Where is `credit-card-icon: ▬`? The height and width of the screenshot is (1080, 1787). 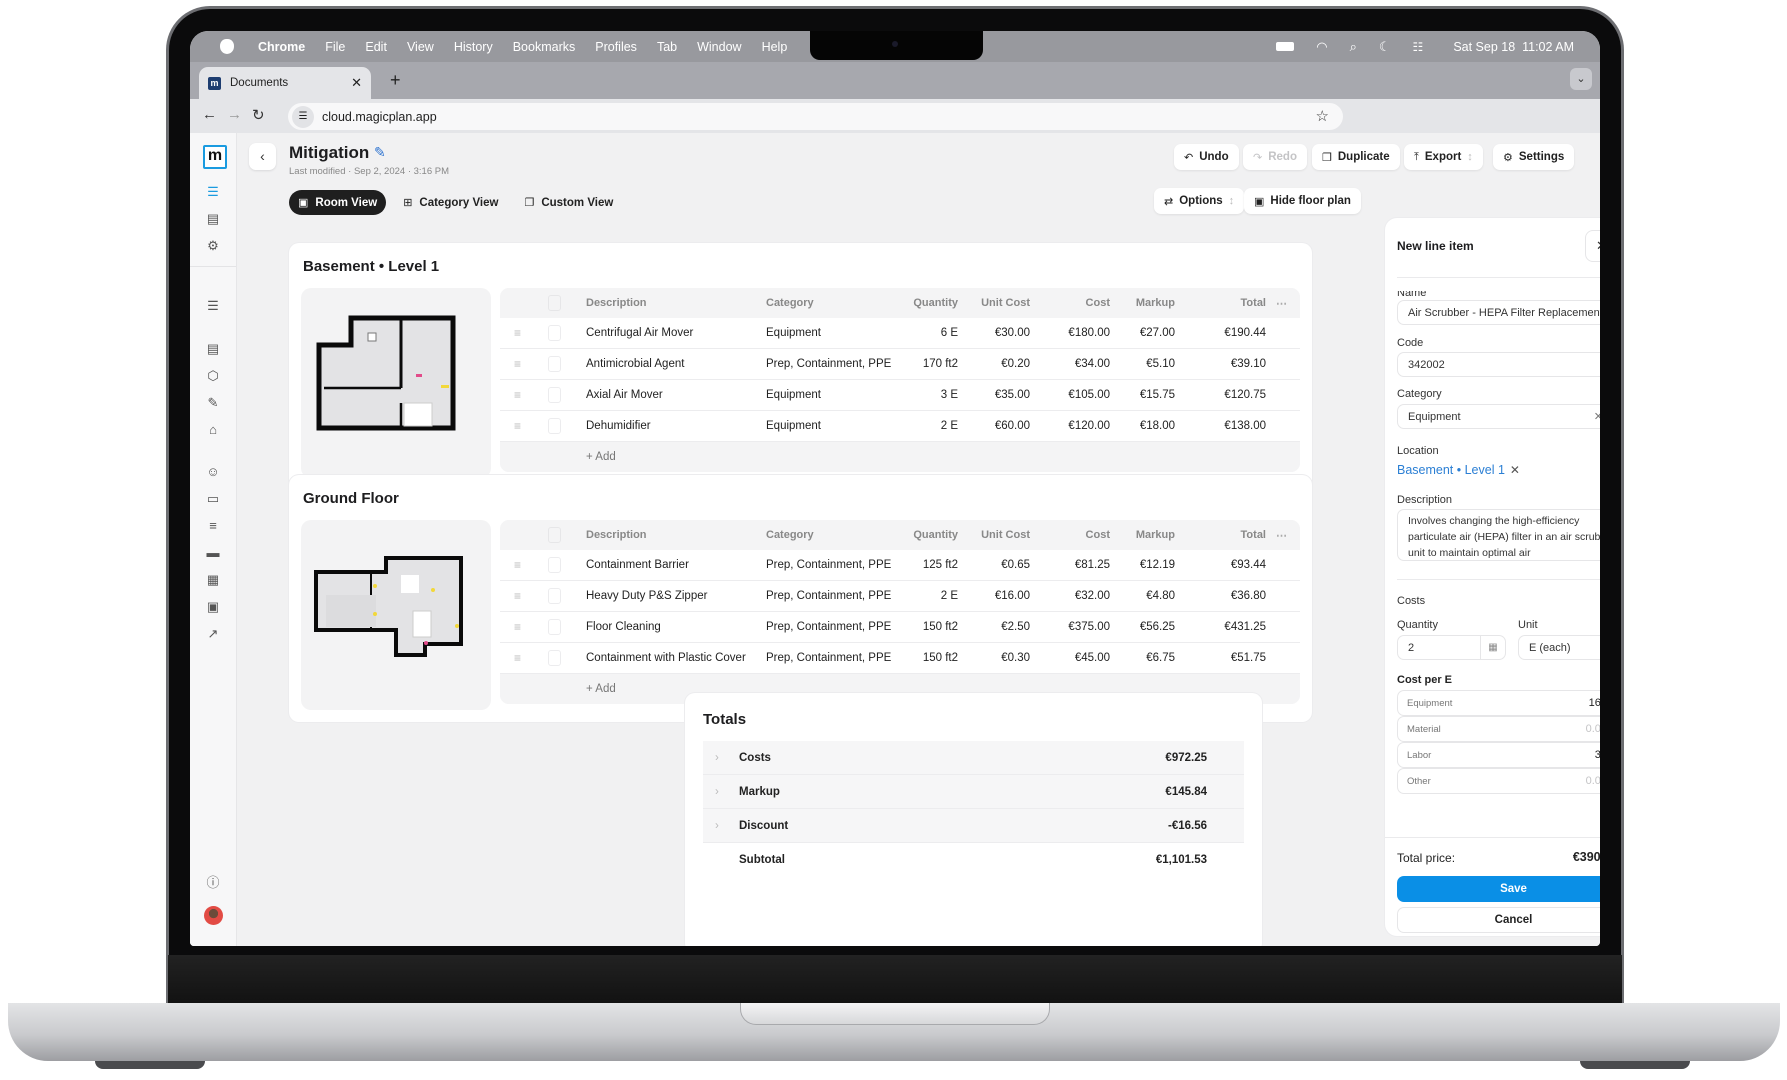 credit-card-icon: ▬ is located at coordinates (213, 553).